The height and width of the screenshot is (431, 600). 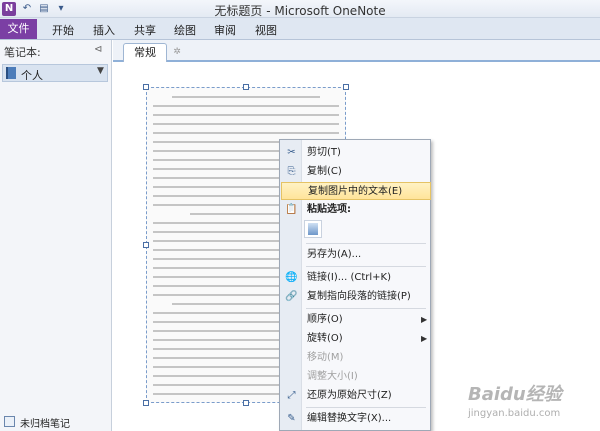 What do you see at coordinates (291, 152) in the screenshot?
I see `scissors-icon: ✂` at bounding box center [291, 152].